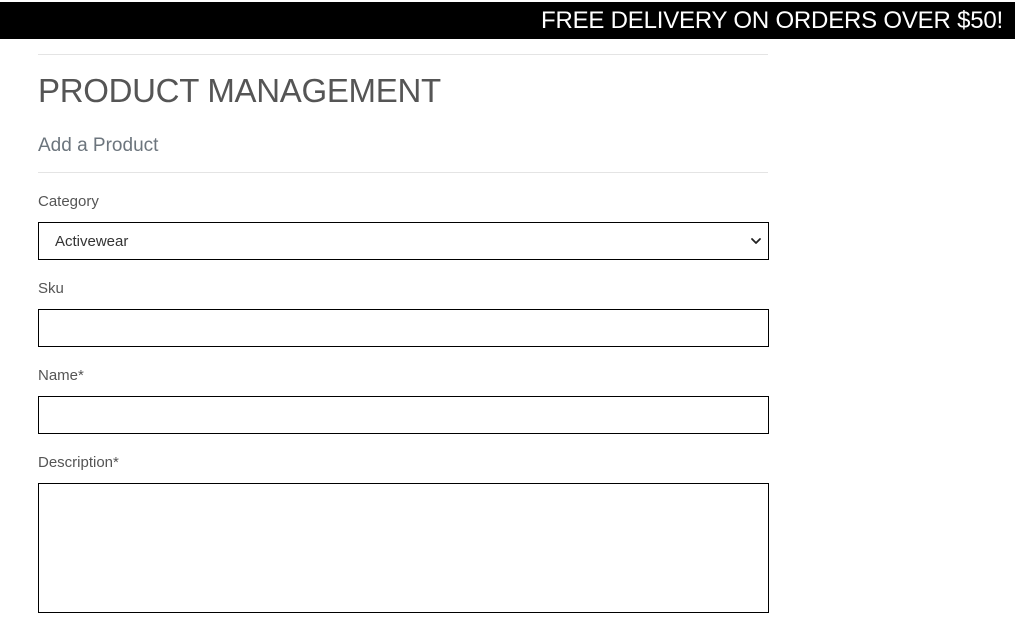  Describe the element at coordinates (403, 548) in the screenshot. I see `description-textarea` at that location.